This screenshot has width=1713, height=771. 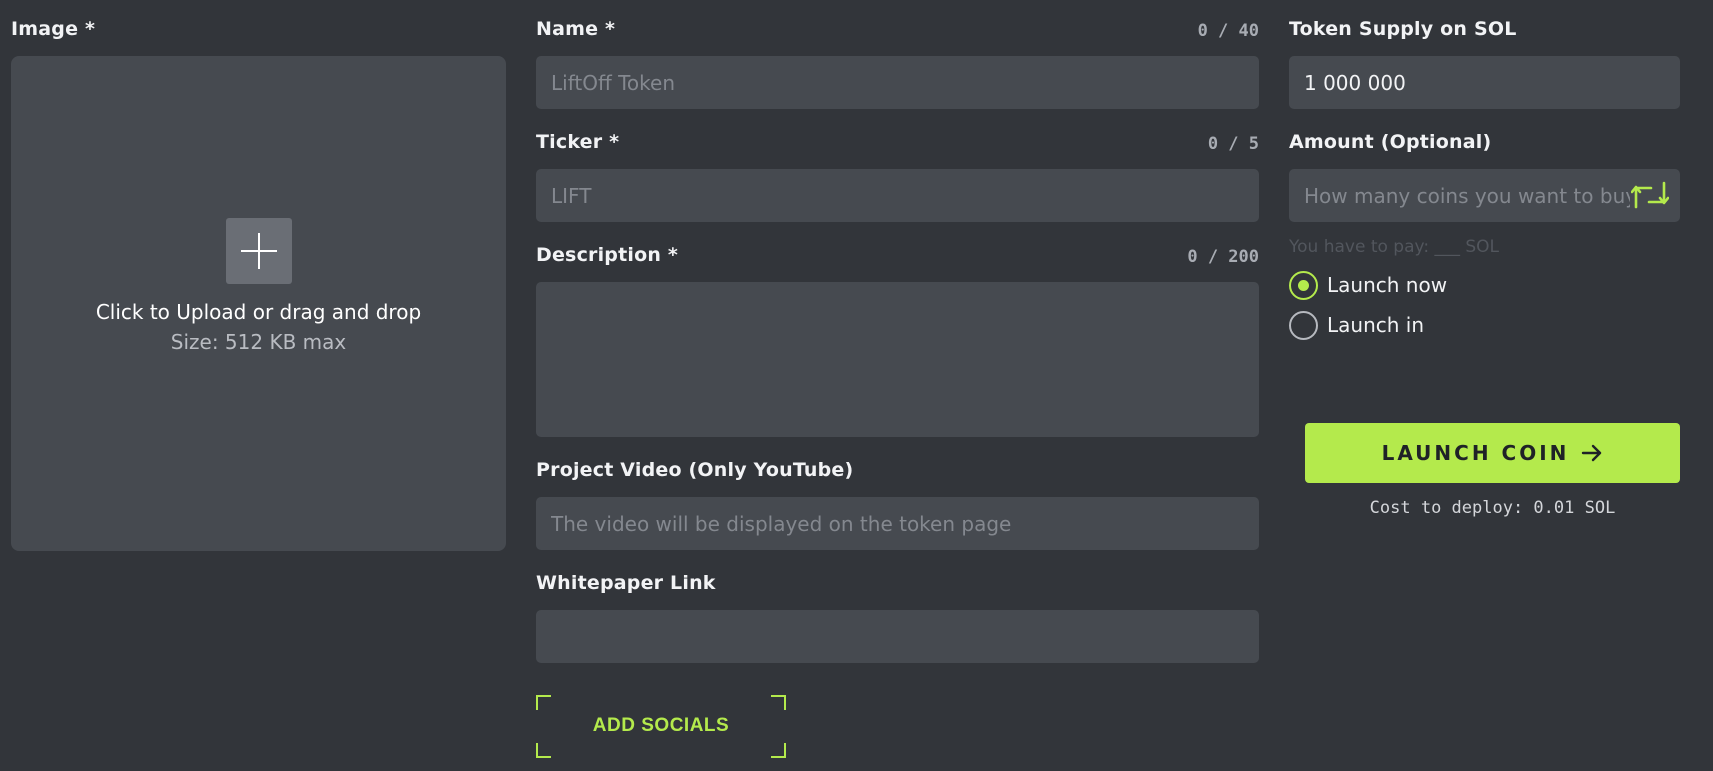 I want to click on name-counter: 0 / 40, so click(x=1228, y=31).